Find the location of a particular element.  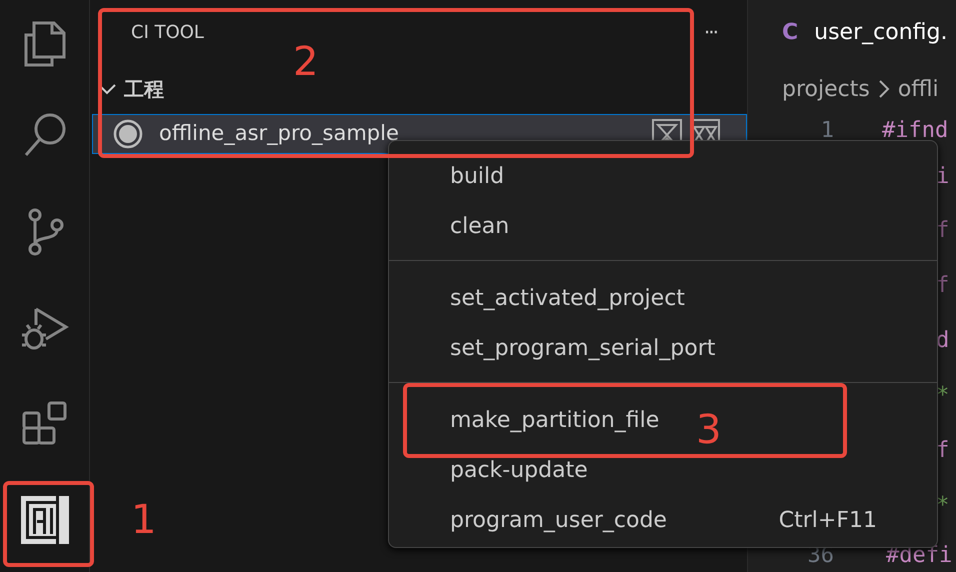

breadcrumb-item: projects is located at coordinates (826, 89).